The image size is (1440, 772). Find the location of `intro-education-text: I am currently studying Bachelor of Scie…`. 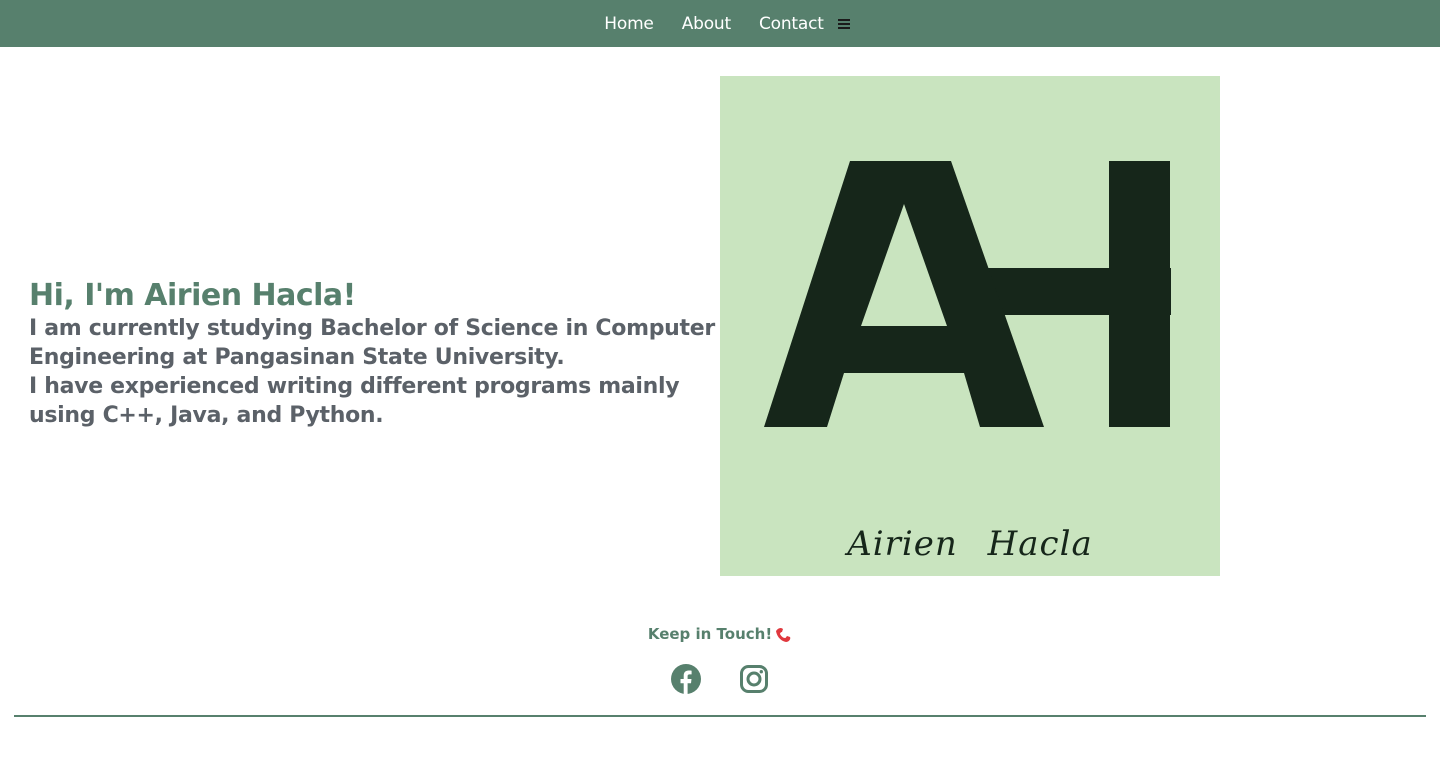

intro-education-text: I am currently studying Bachelor of Scie… is located at coordinates (372, 343).